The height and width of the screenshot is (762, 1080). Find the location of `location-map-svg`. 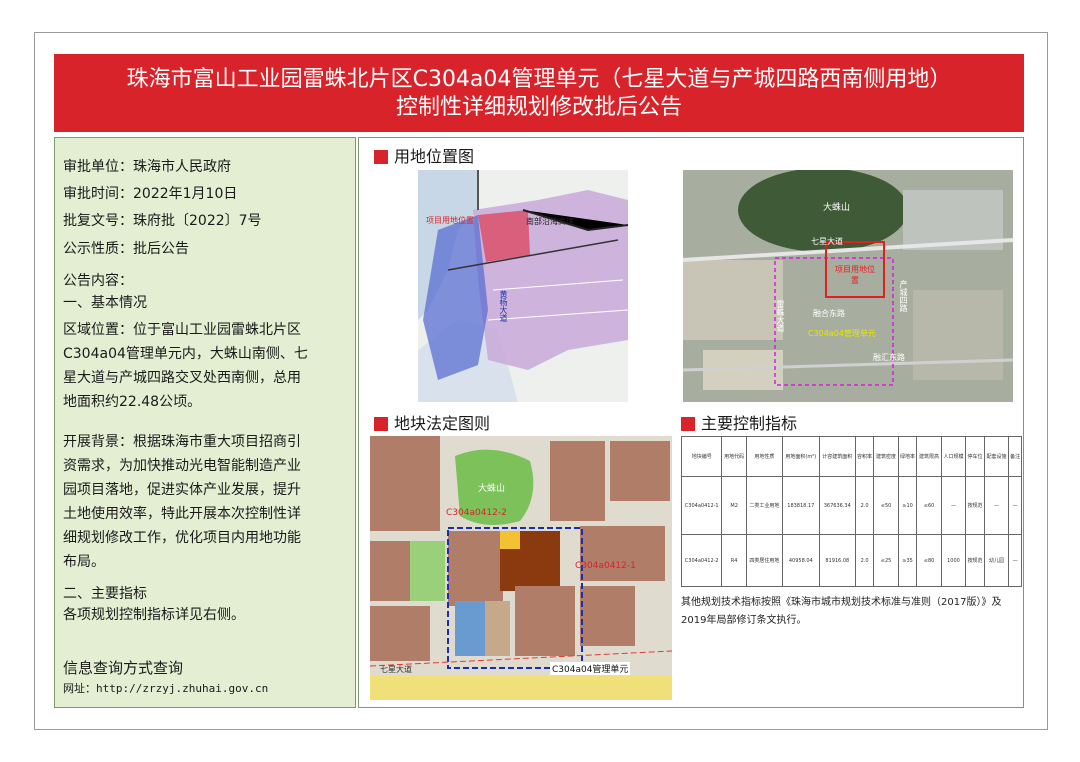

location-map-svg is located at coordinates (523, 286).